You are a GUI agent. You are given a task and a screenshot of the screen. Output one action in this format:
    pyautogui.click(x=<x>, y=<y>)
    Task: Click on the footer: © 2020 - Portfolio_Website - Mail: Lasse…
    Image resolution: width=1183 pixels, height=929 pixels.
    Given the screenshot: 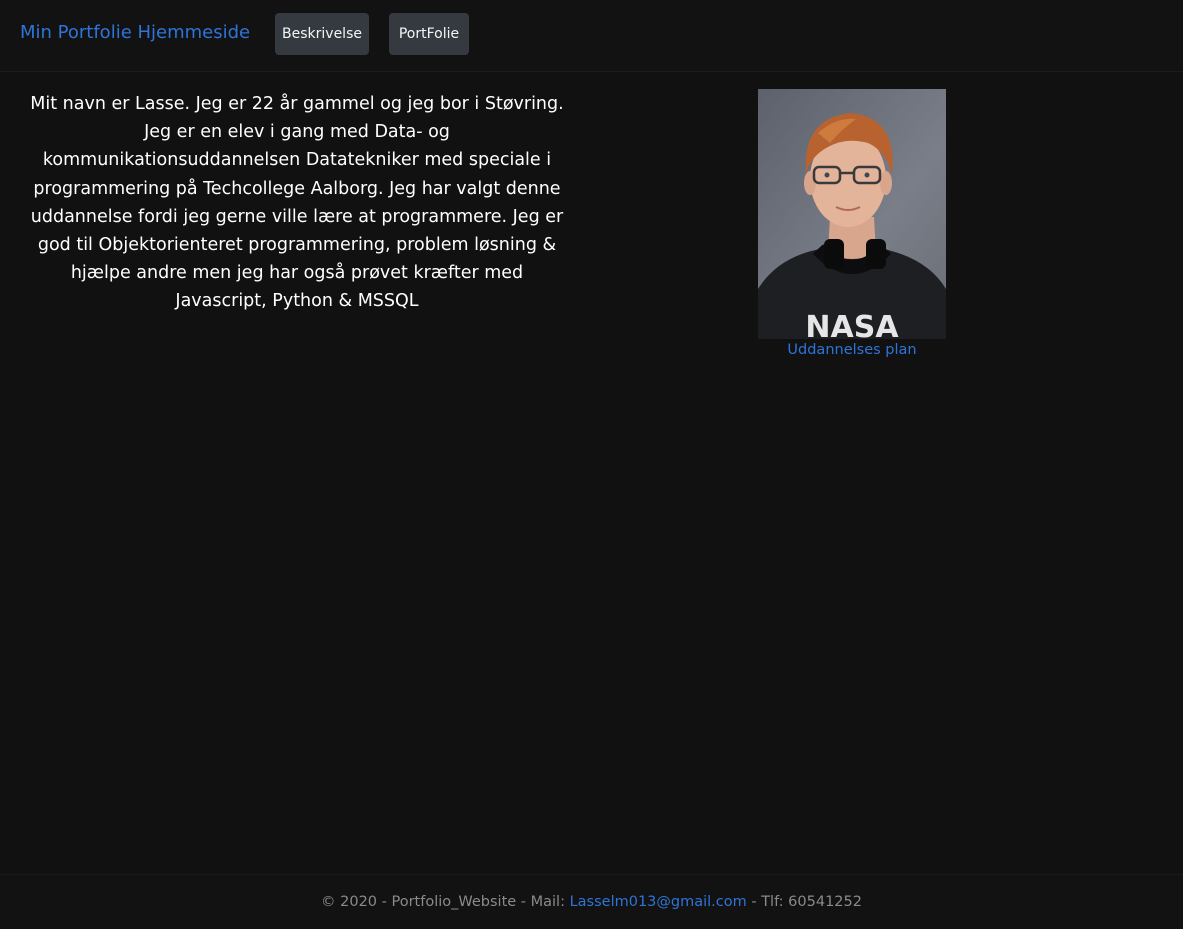 What is the action you would take?
    pyautogui.click(x=591, y=901)
    